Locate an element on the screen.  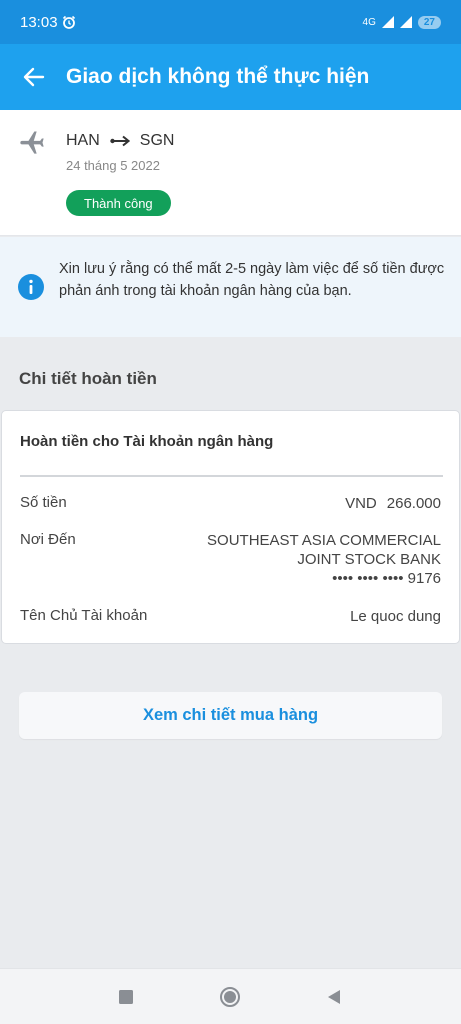
recent-apps-icon is located at coordinates (126, 997).